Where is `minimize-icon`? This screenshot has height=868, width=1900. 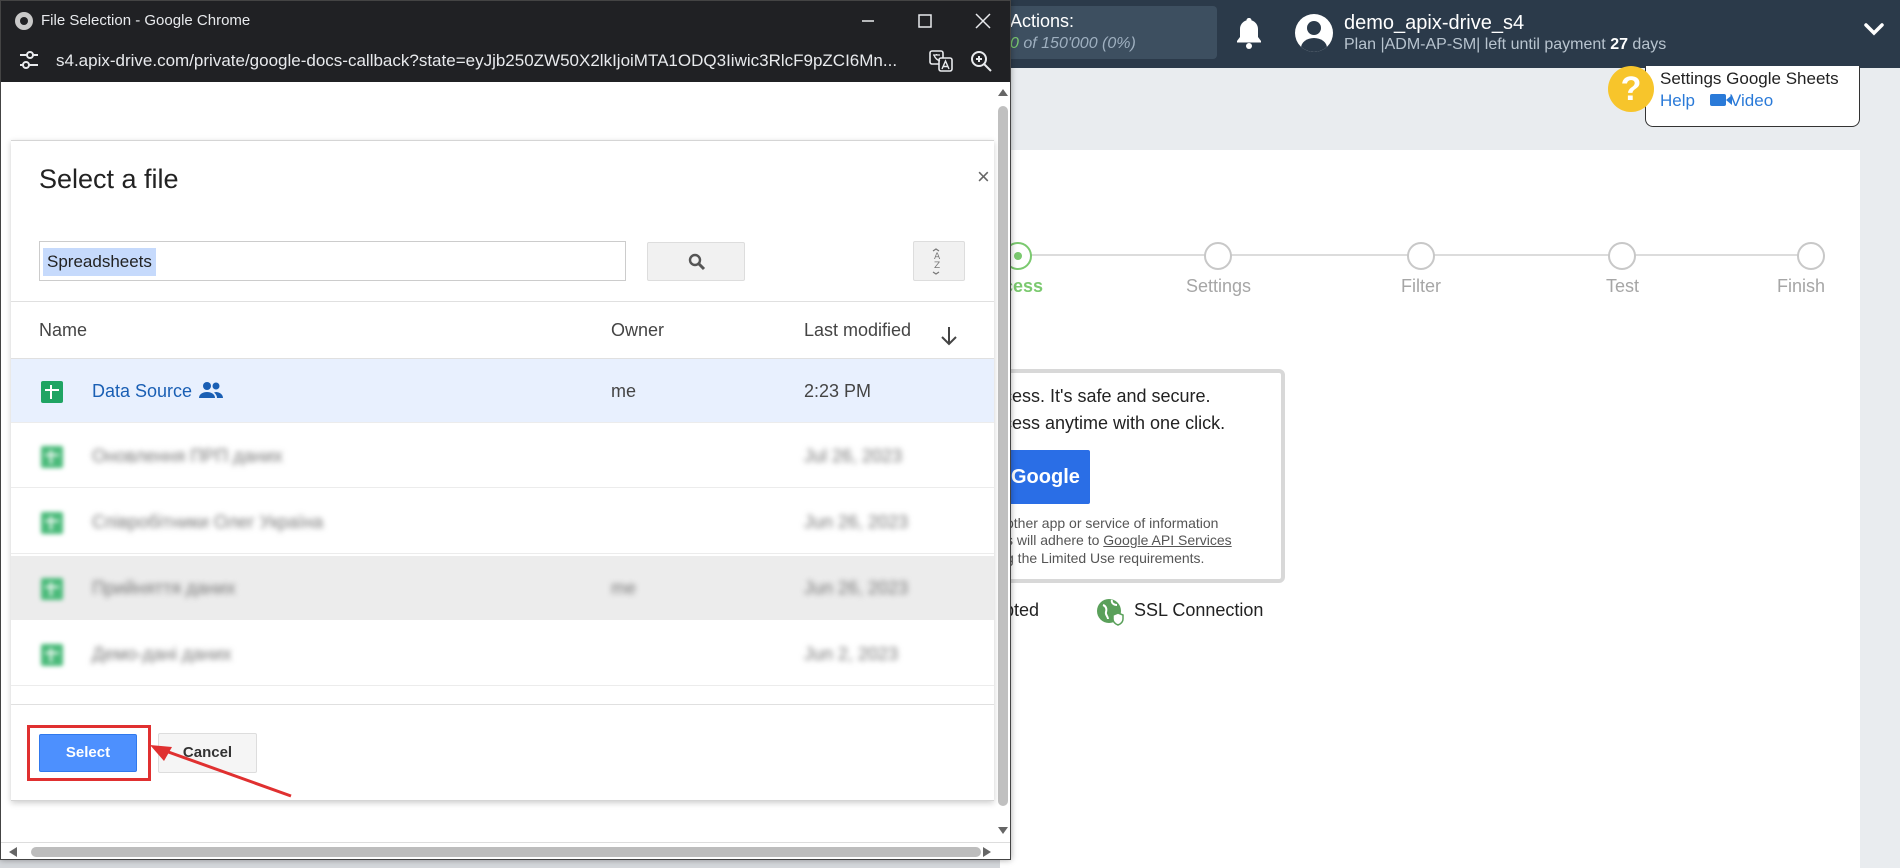
minimize-icon is located at coordinates (868, 21).